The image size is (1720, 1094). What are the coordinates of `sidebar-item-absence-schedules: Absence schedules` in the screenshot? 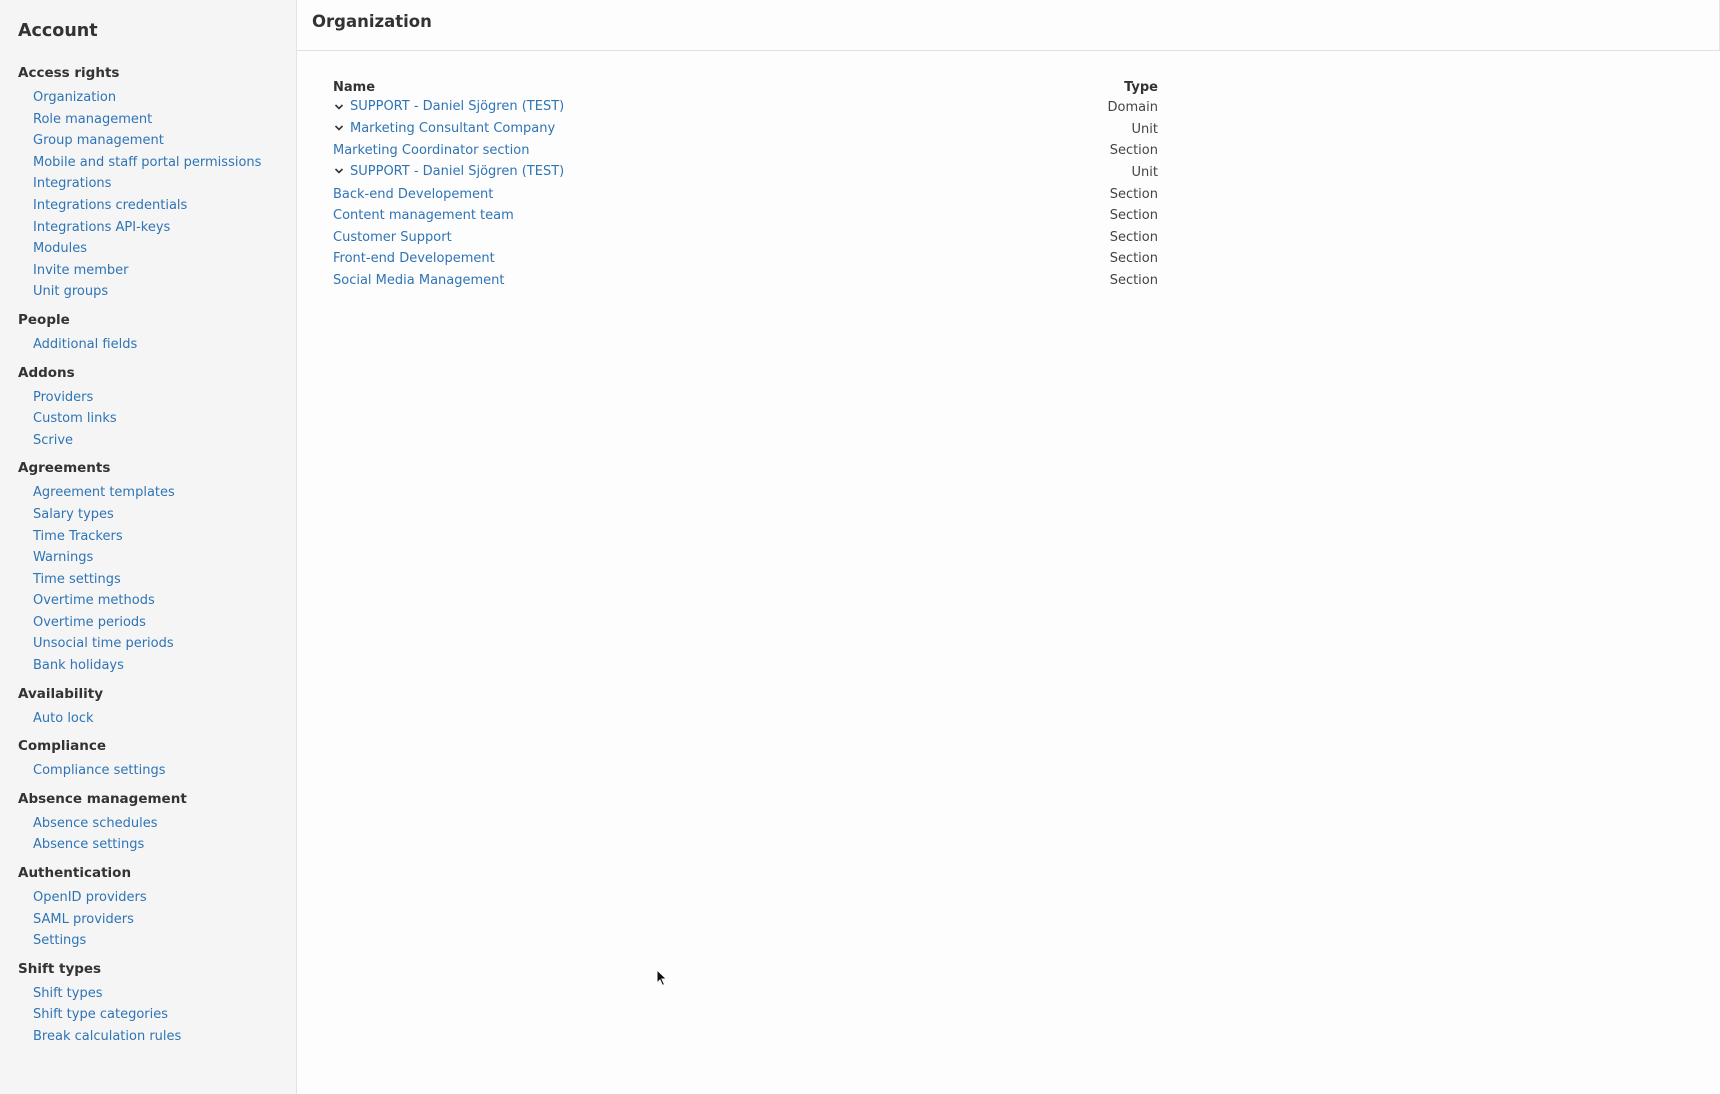 It's located at (148, 824).